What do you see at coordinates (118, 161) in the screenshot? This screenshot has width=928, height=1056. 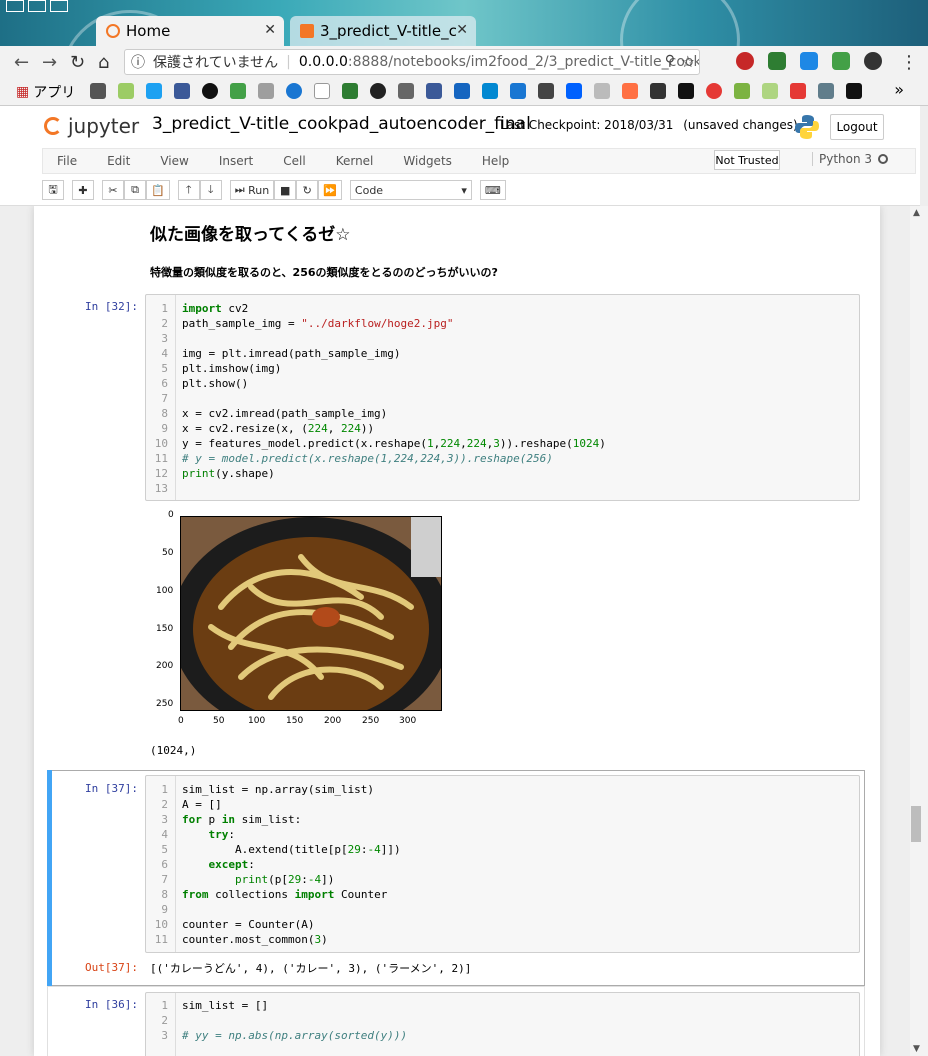 I see `menu-edit: Edit` at bounding box center [118, 161].